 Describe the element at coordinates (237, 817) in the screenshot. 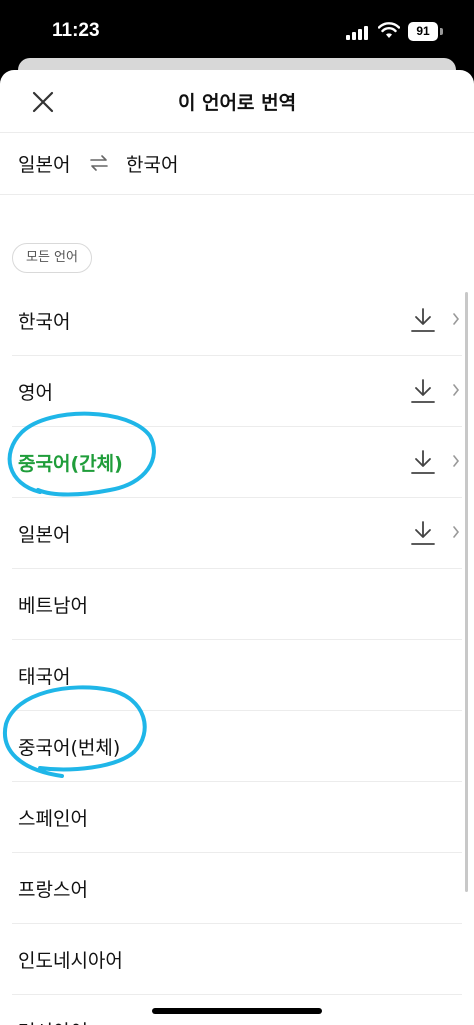

I see `language-row: 스페인어` at that location.